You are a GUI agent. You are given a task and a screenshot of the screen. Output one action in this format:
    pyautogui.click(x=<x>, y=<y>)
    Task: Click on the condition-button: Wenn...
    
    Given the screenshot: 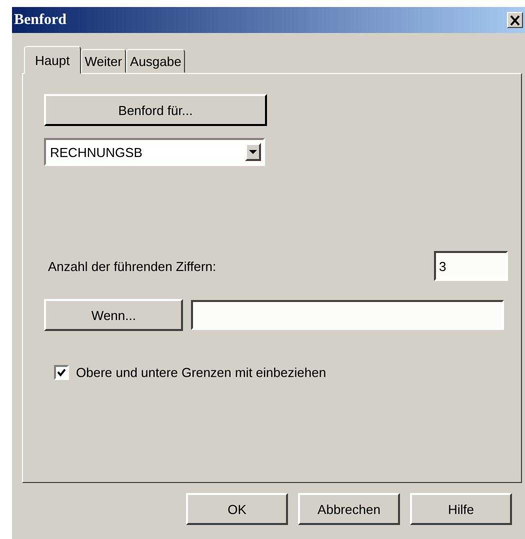 What is the action you would take?
    pyautogui.click(x=114, y=315)
    